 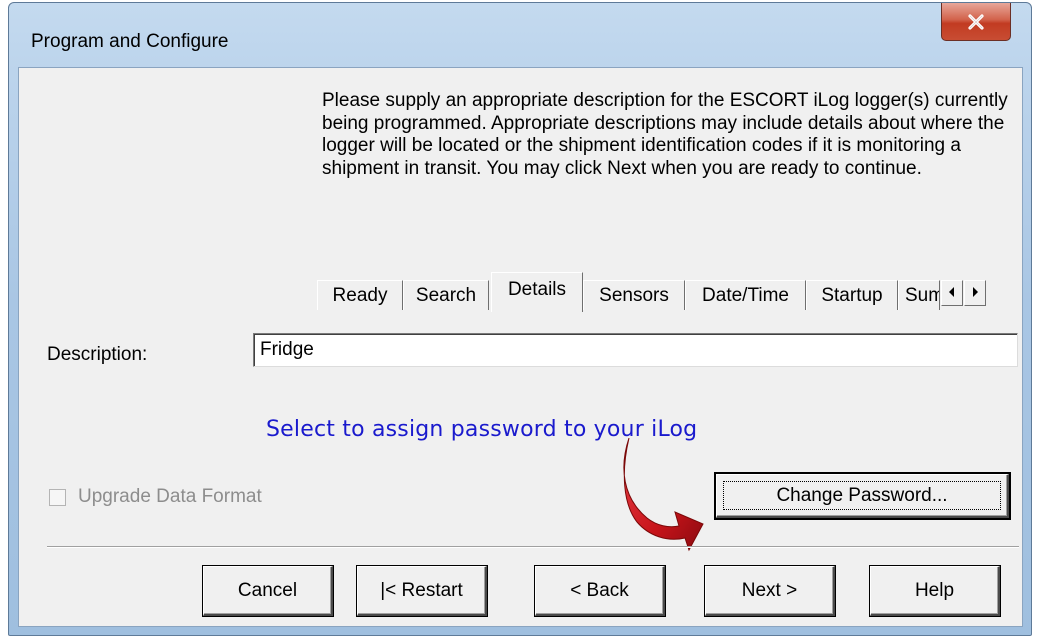 I want to click on help-button: Help, so click(x=935, y=591).